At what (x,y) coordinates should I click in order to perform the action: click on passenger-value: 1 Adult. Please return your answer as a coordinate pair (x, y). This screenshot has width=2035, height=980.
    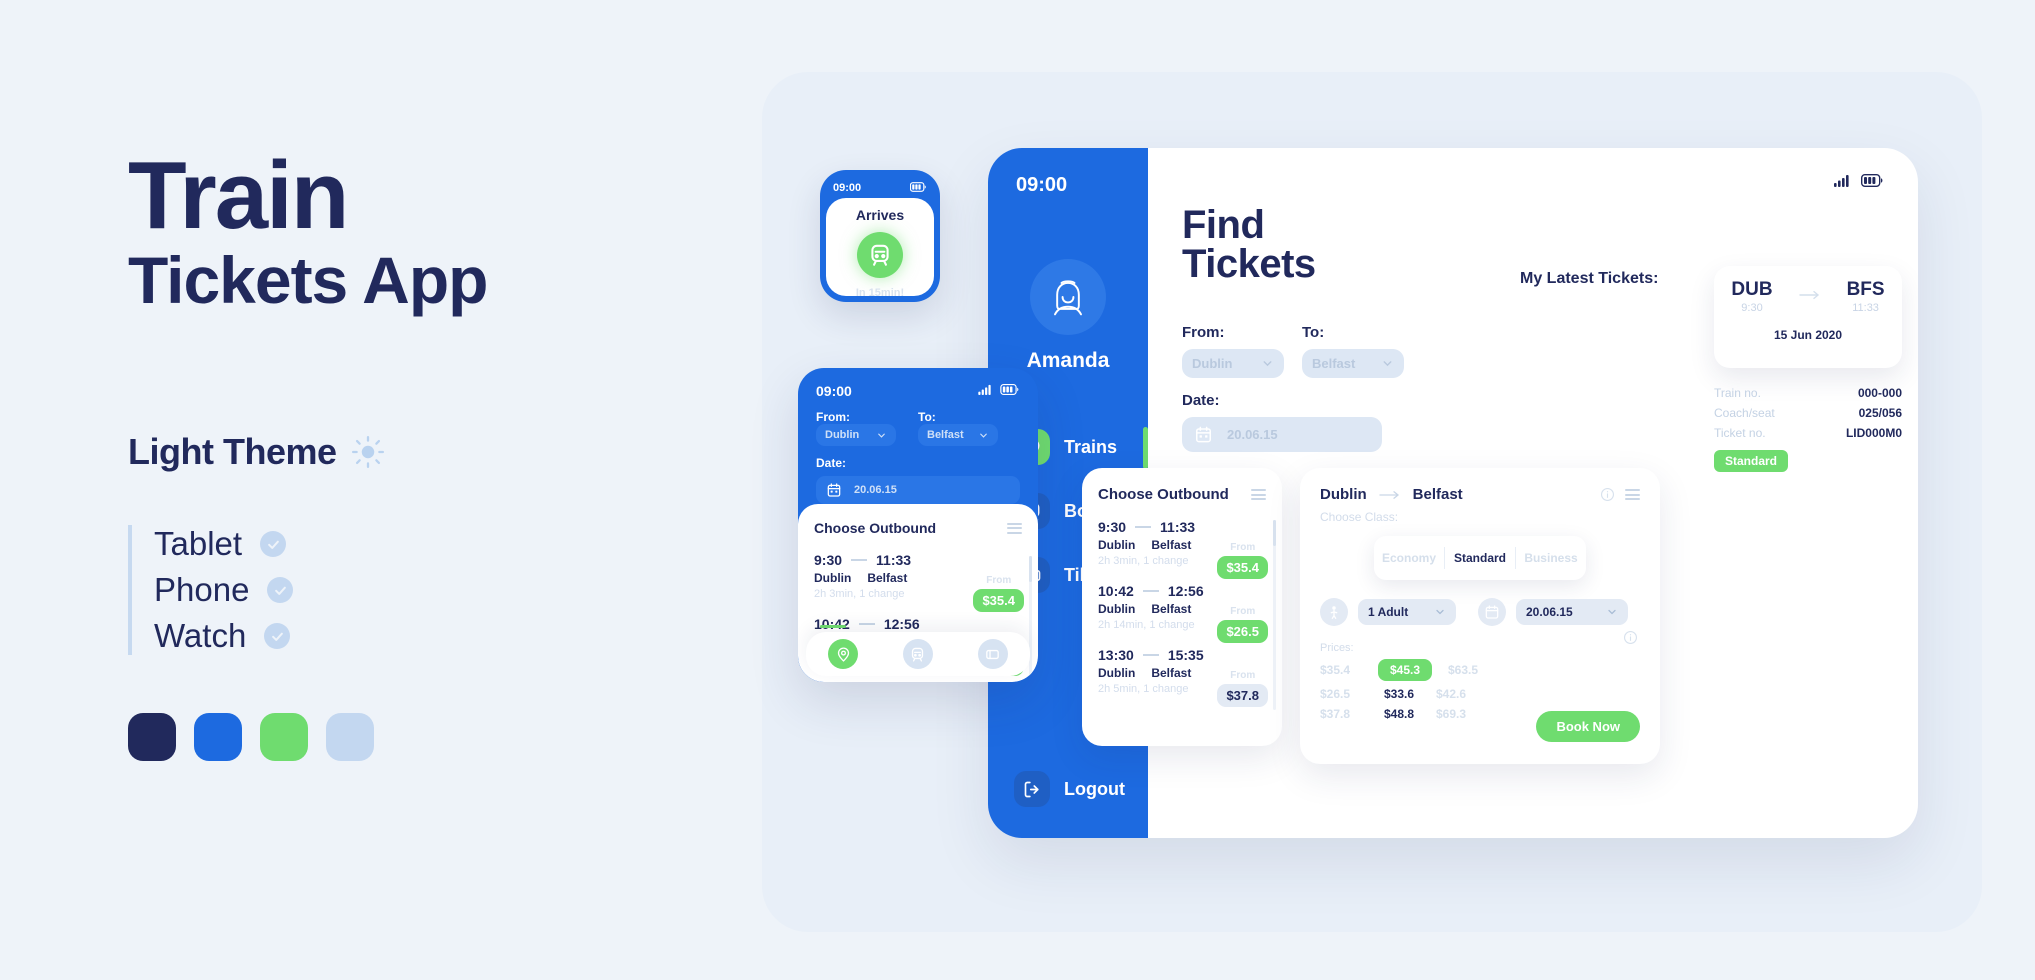
    Looking at the image, I should click on (1388, 612).